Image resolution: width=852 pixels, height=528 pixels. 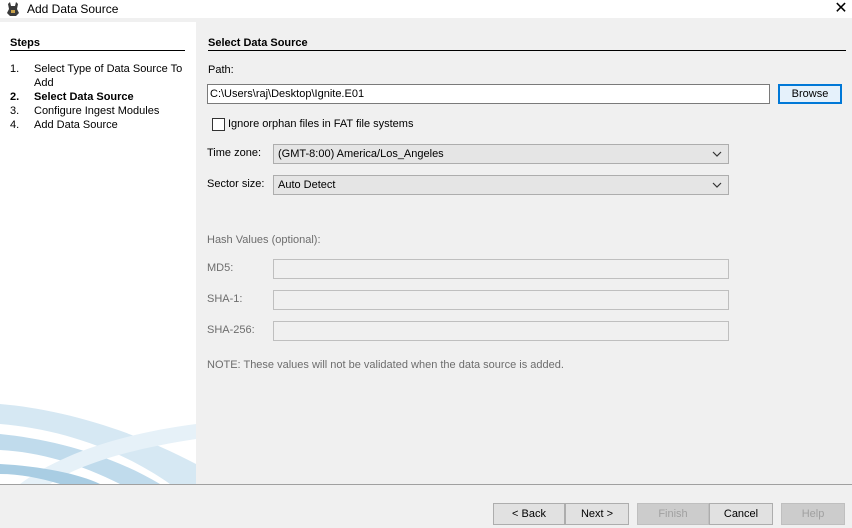 I want to click on footer-divider, so click(x=426, y=484).